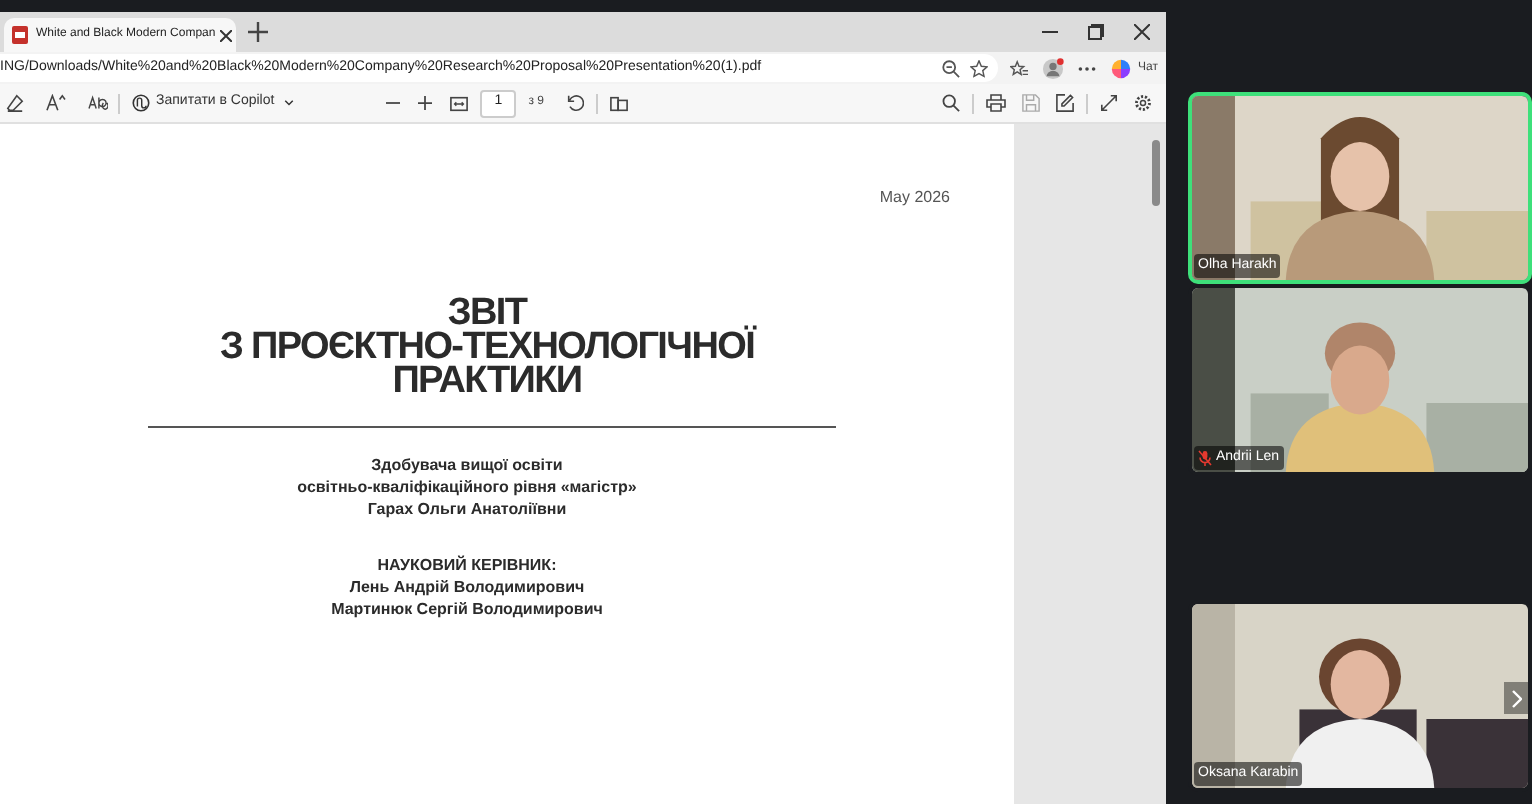  What do you see at coordinates (574, 103) in the screenshot?
I see `rotate-icon` at bounding box center [574, 103].